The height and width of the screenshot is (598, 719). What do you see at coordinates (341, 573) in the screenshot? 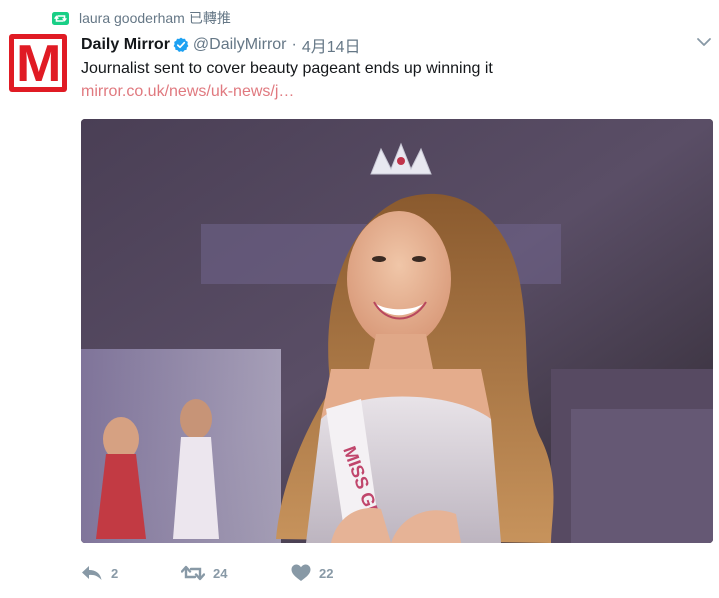
I see `like-button: 22` at bounding box center [341, 573].